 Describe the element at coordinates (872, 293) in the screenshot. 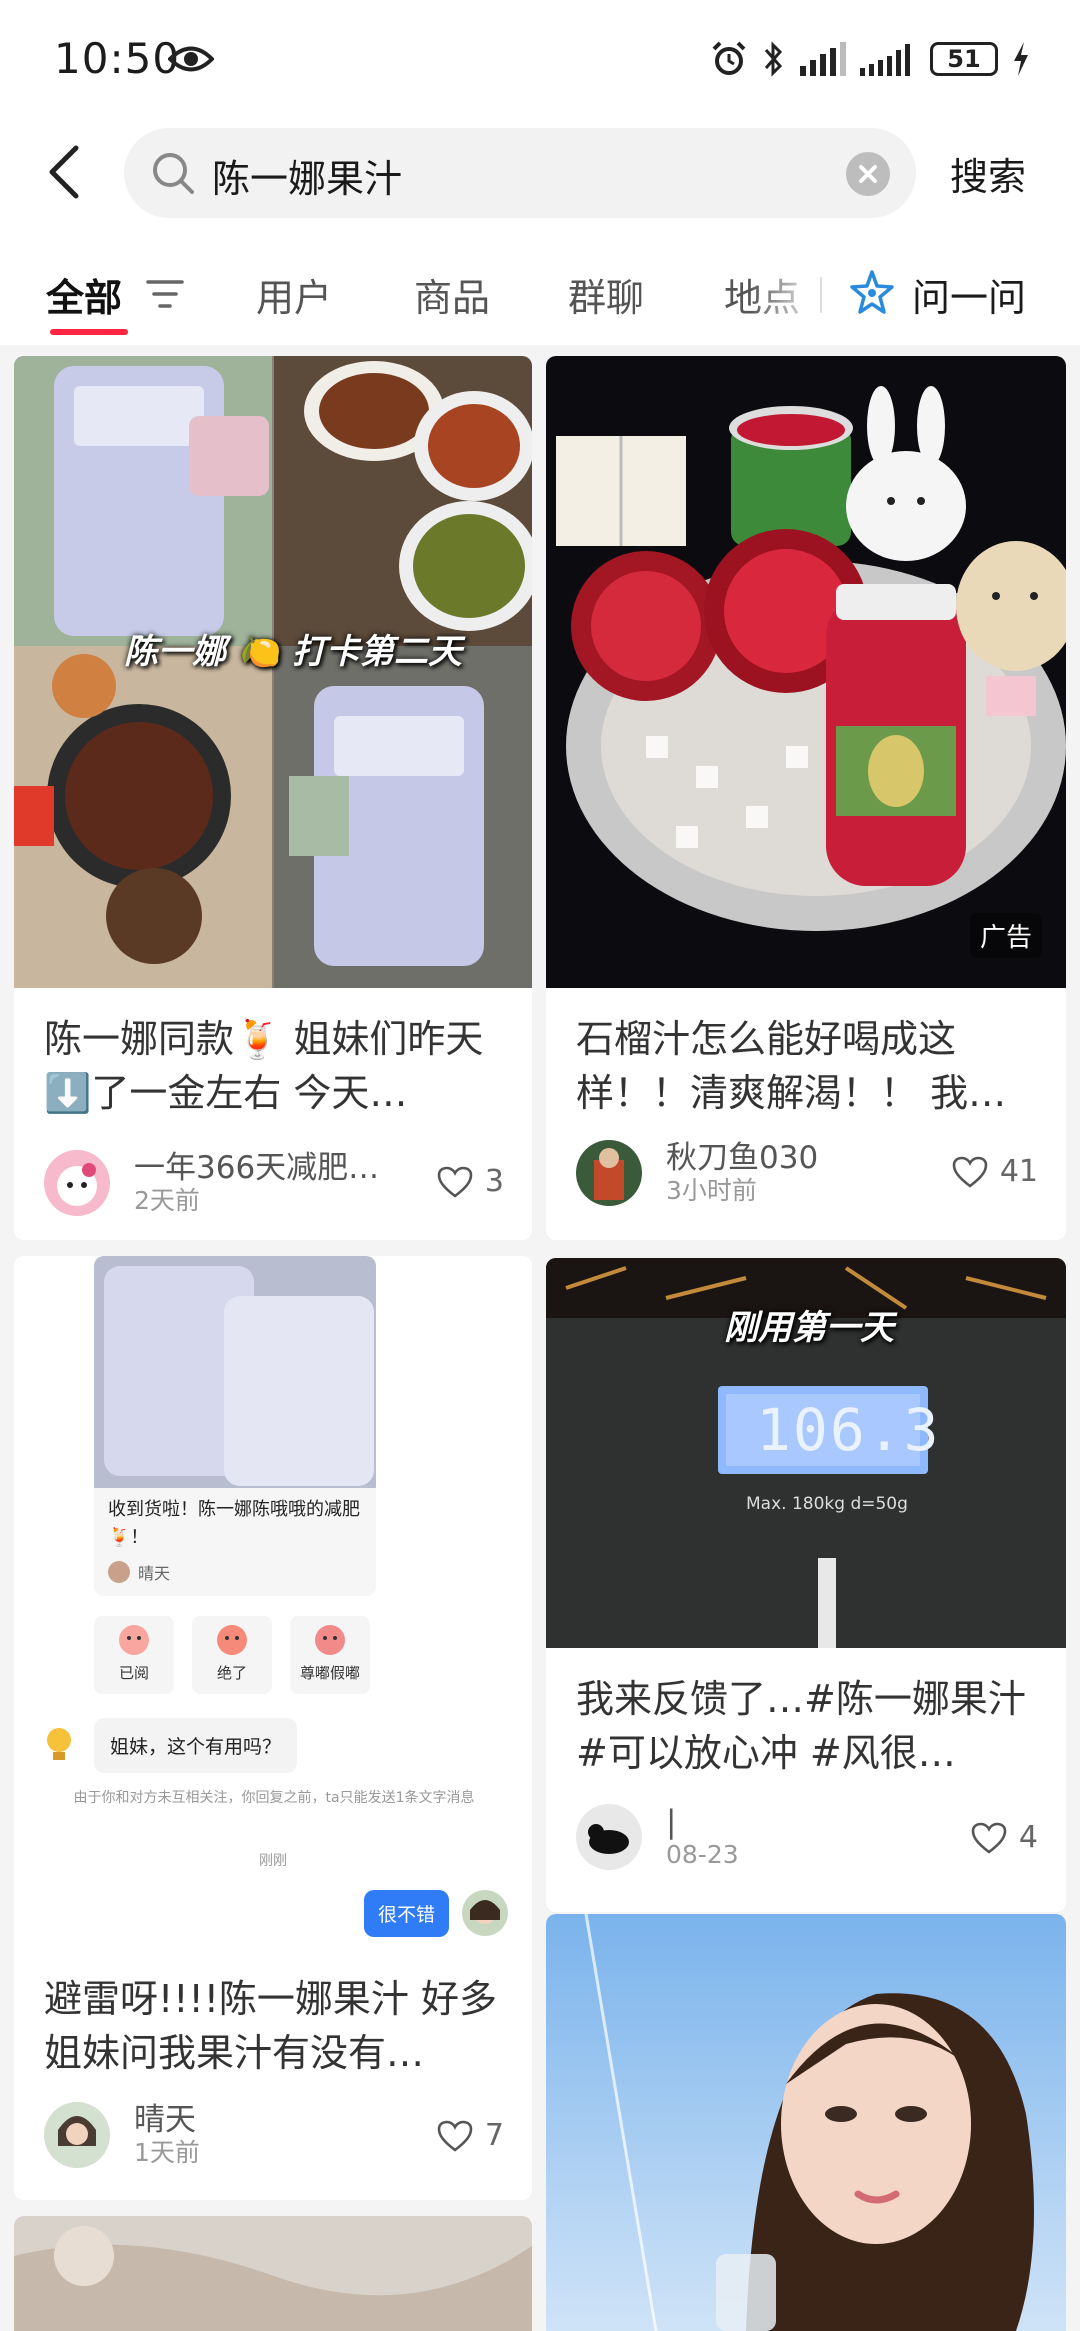

I see `sparkle-star-icon` at that location.